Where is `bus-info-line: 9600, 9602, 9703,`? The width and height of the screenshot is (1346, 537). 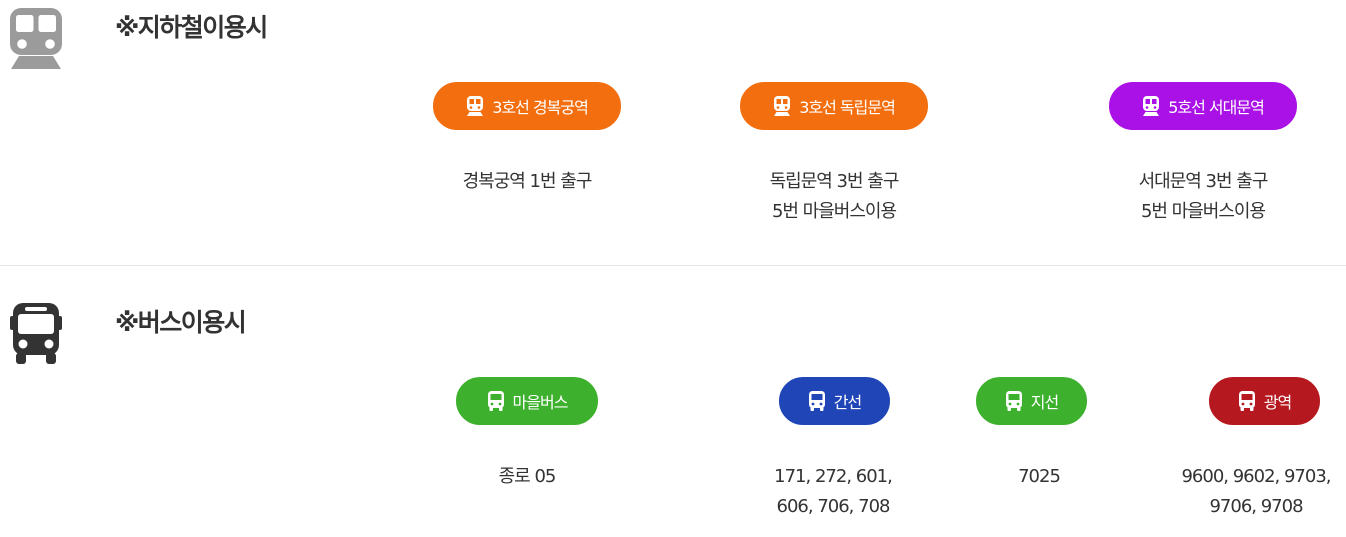
bus-info-line: 9600, 9602, 9703, is located at coordinates (1256, 476).